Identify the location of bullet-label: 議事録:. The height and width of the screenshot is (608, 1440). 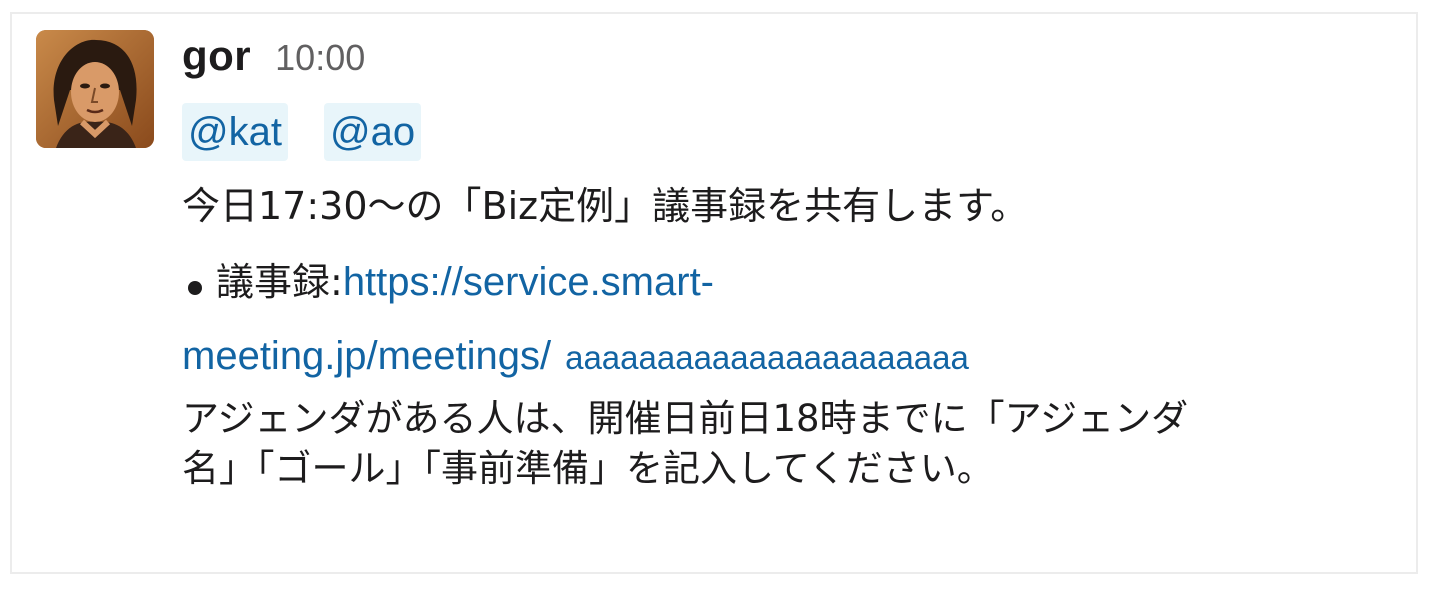
(279, 282).